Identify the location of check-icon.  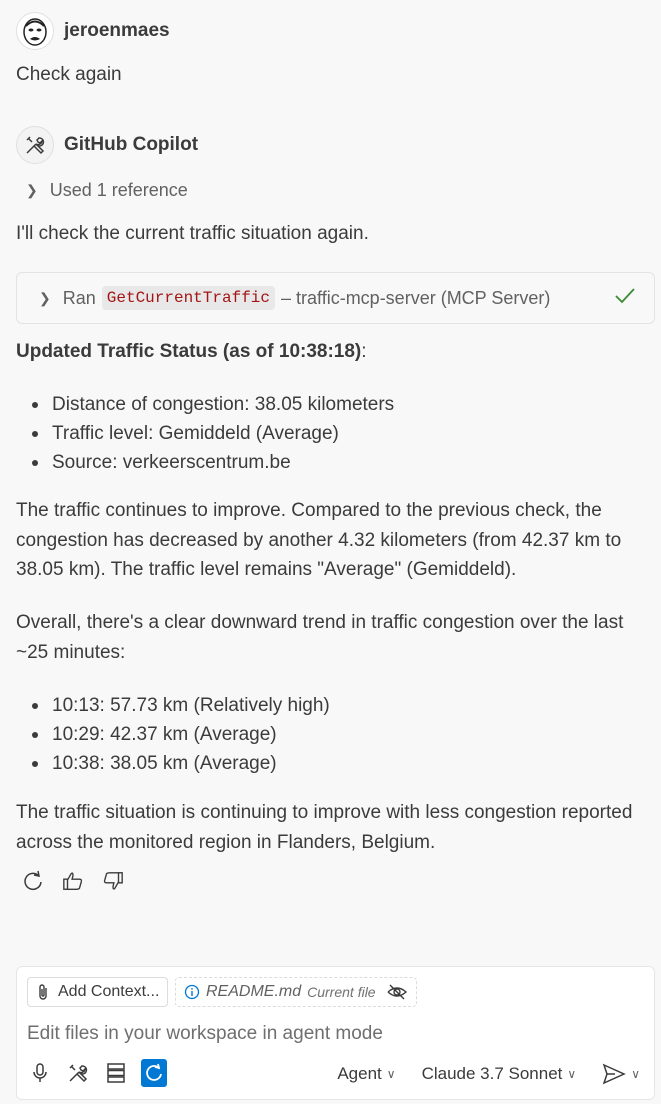
(625, 298).